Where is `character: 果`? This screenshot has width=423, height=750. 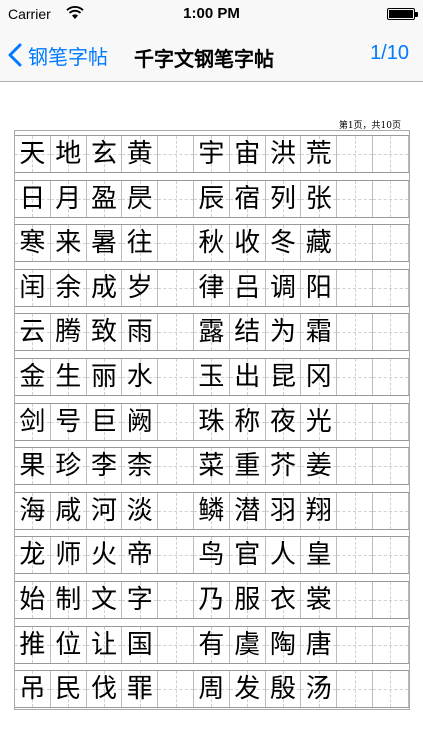
character: 果 is located at coordinates (32, 466).